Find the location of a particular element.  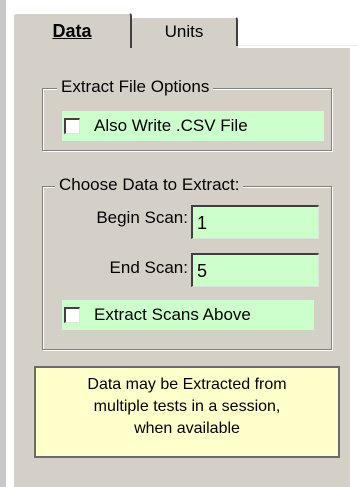

extract-scans-above-option: Extract Scans Above is located at coordinates (188, 315).